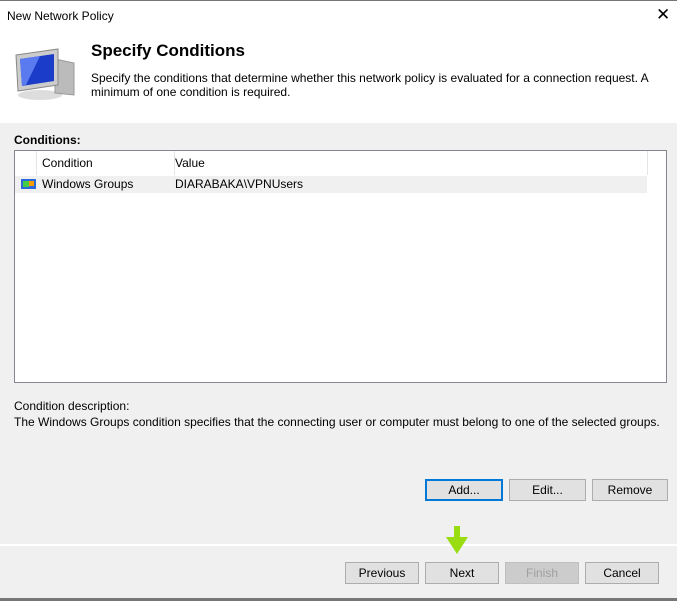  What do you see at coordinates (663, 15) in the screenshot?
I see `close-button: ✕` at bounding box center [663, 15].